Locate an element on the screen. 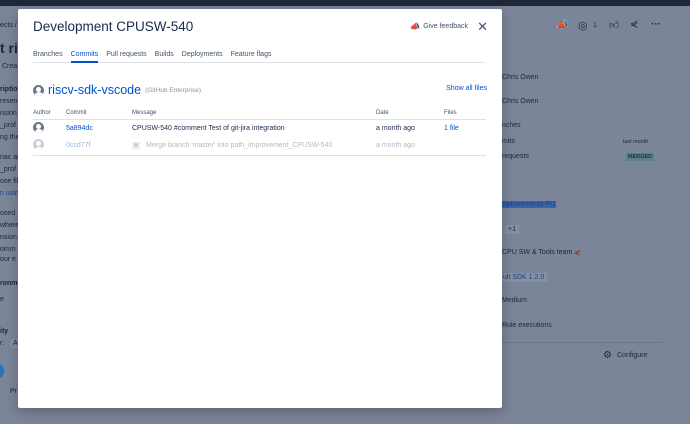 This screenshot has height=424, width=690. divider is located at coordinates (582, 342).